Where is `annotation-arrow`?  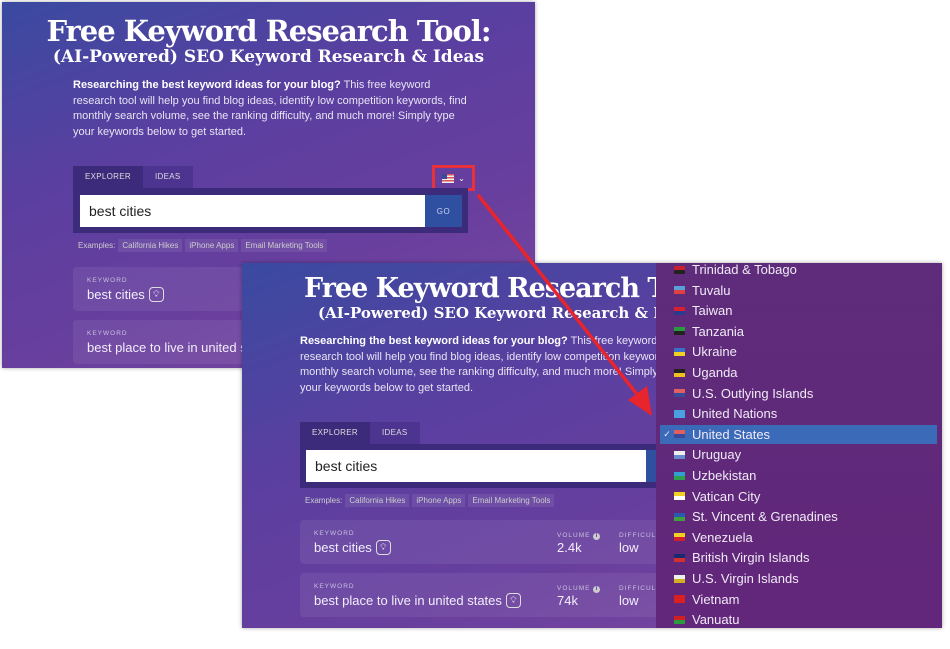 annotation-arrow is located at coordinates (564, 304).